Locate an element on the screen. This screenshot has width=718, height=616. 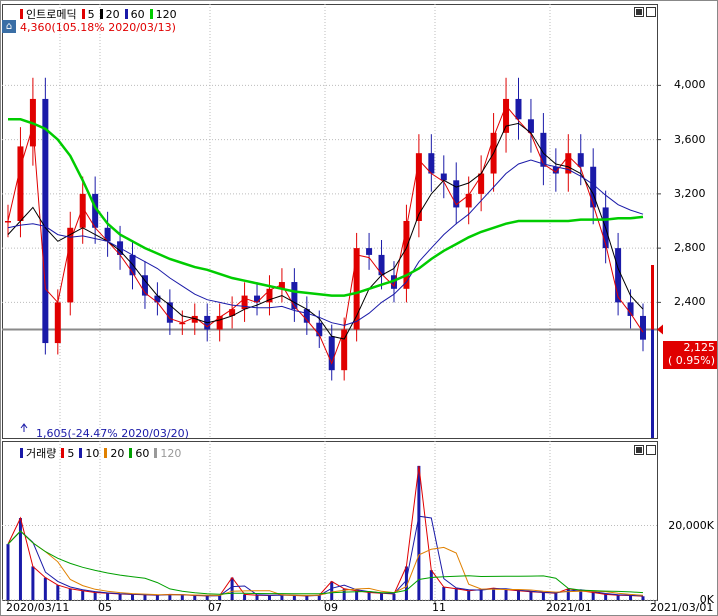
legend-vma120: 120 is located at coordinates (171, 453).